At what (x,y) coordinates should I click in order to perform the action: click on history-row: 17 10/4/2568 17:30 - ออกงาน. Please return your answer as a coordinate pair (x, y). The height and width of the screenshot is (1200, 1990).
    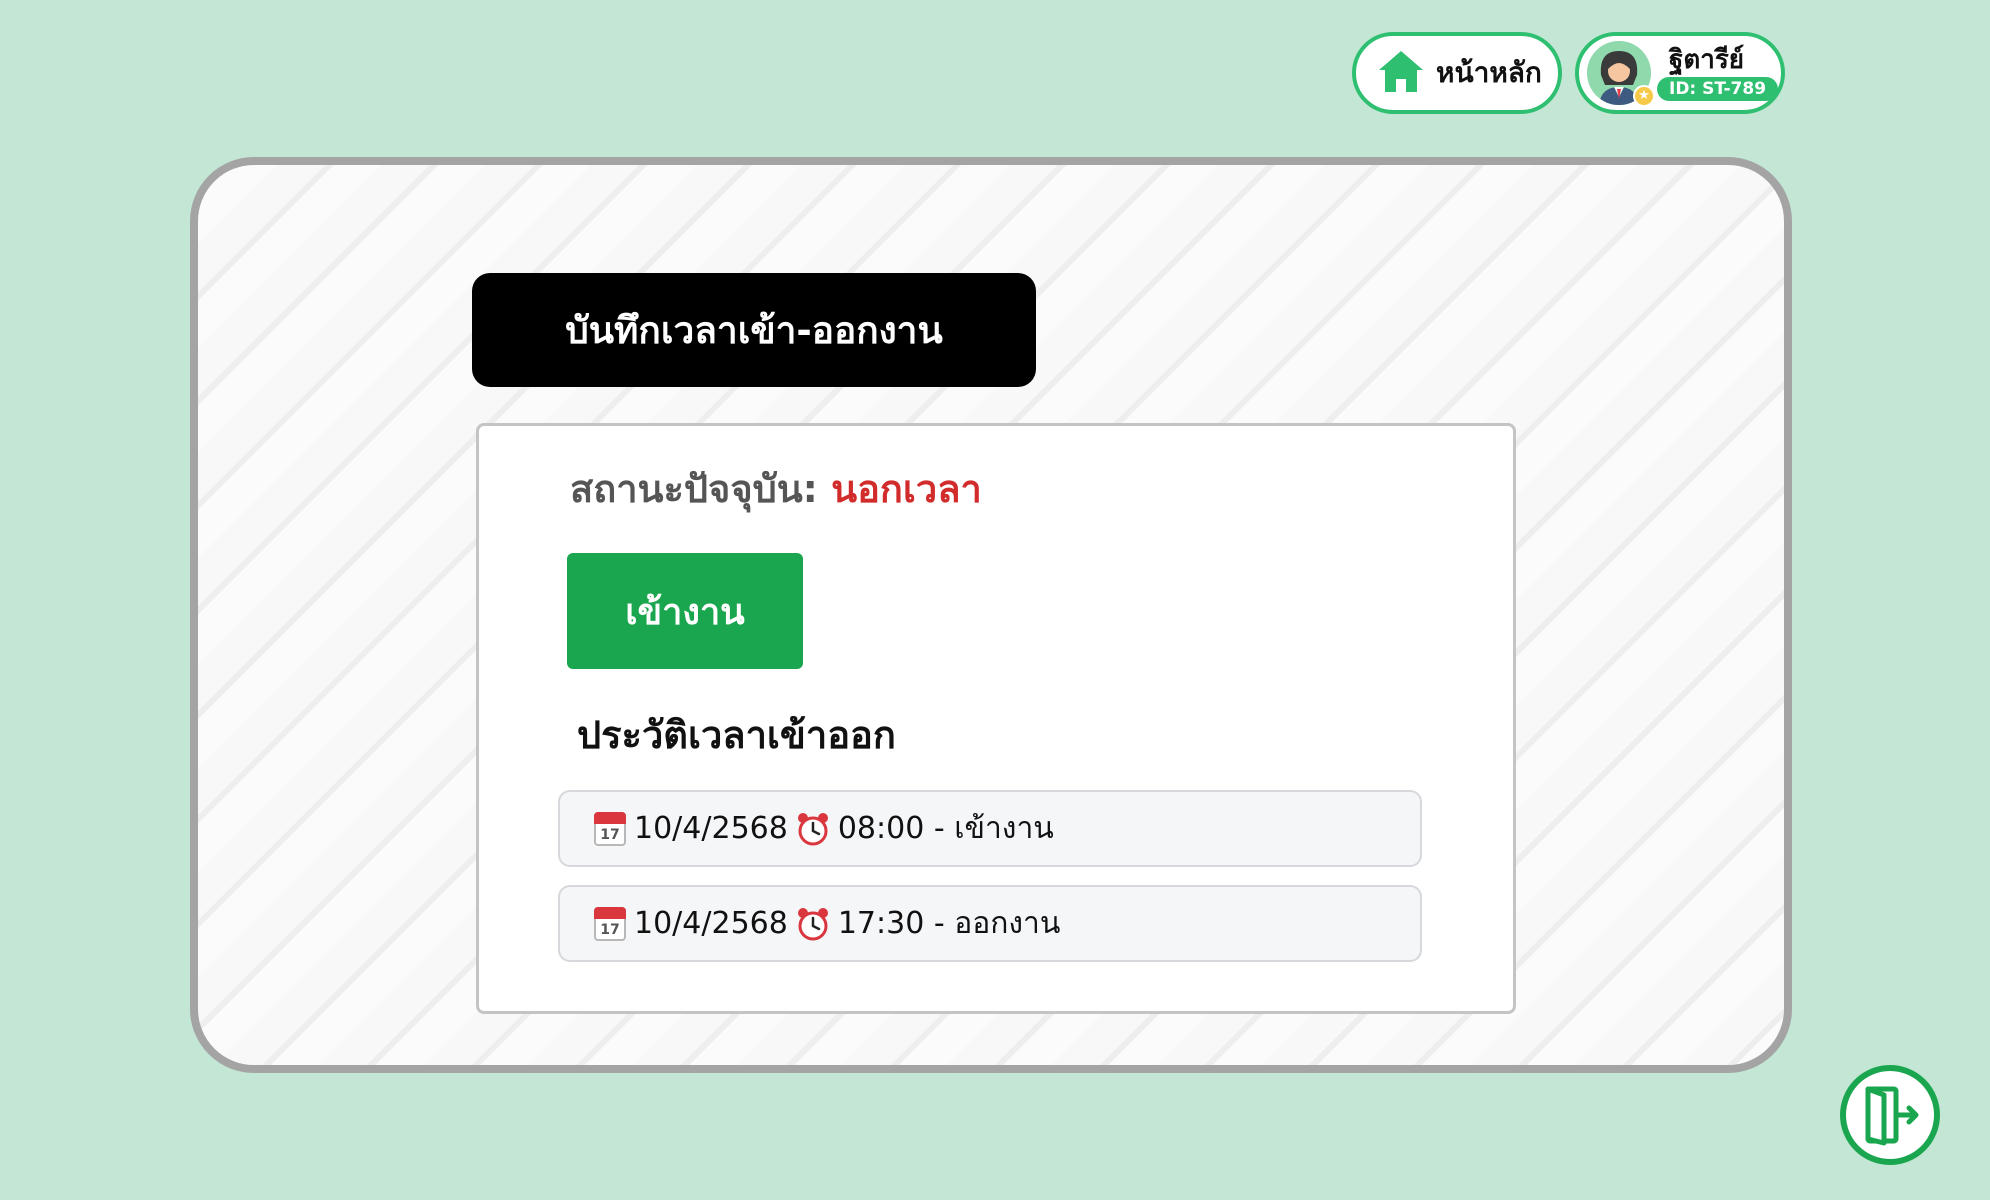
    Looking at the image, I should click on (990, 923).